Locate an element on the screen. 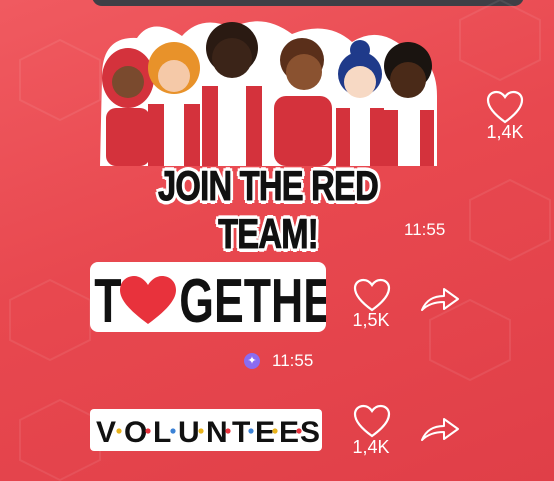 The height and width of the screenshot is (481, 554). volunteers-letters-tail: S is located at coordinates (310, 432).